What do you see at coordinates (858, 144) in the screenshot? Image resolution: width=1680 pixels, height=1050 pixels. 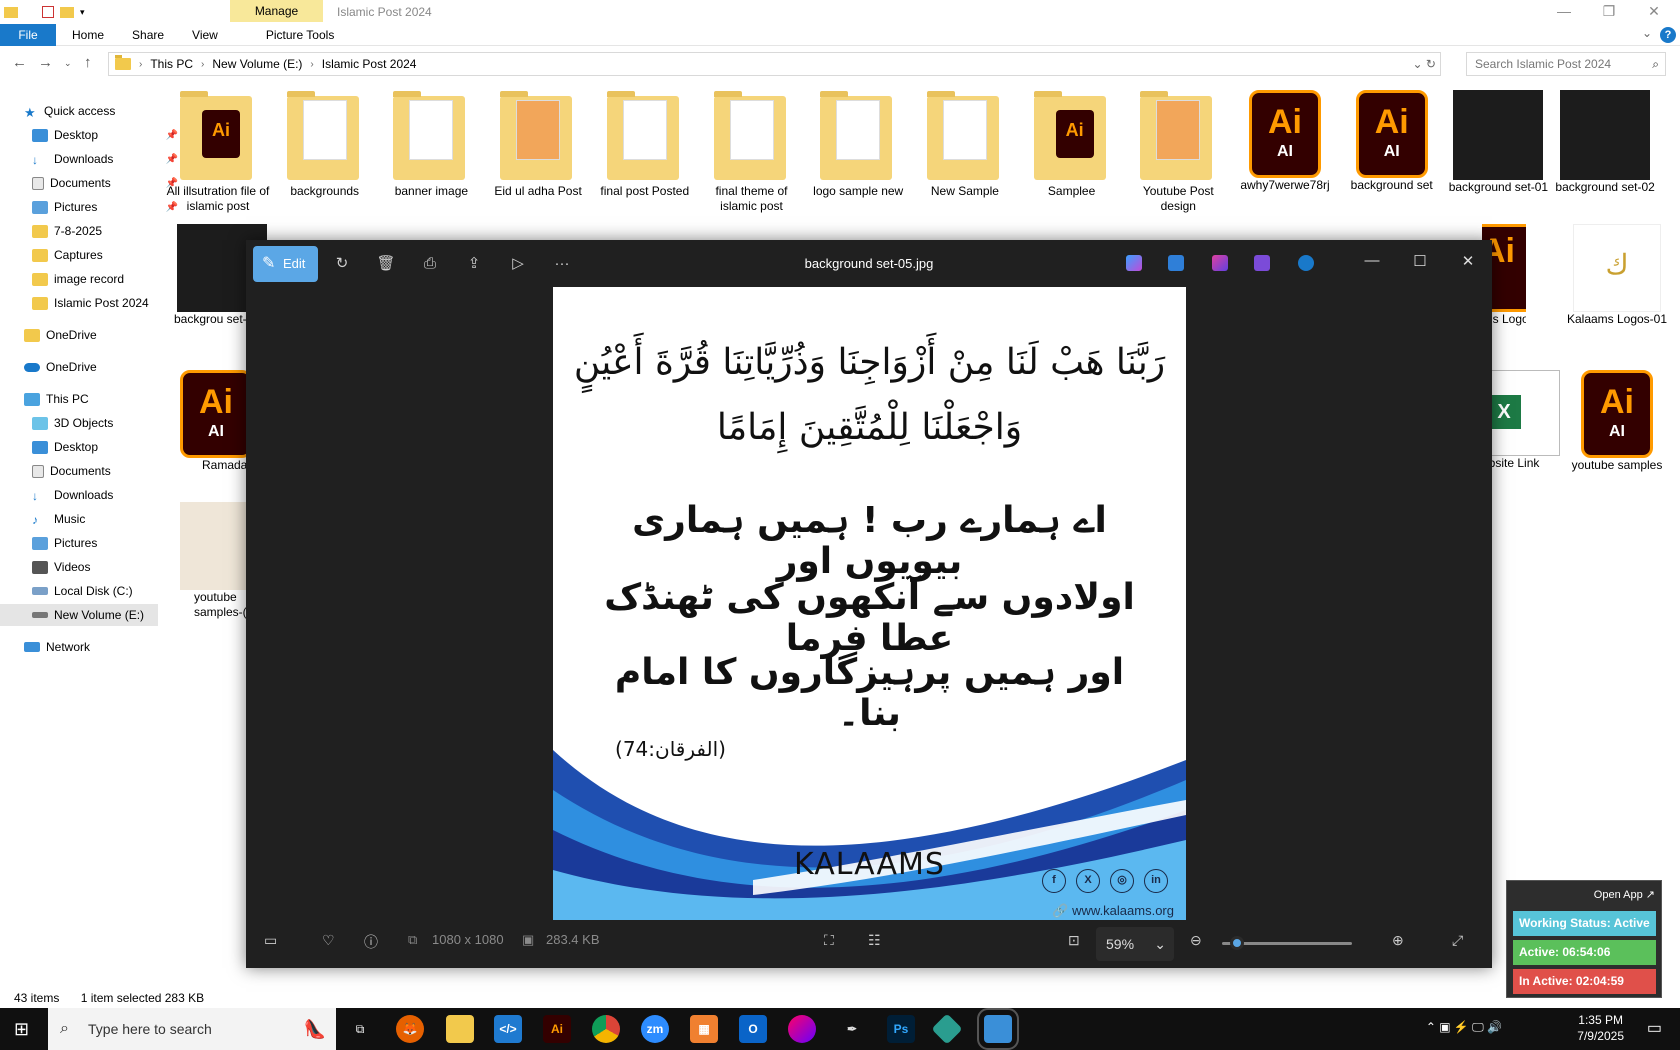 I see `file-item: logo sample new` at bounding box center [858, 144].